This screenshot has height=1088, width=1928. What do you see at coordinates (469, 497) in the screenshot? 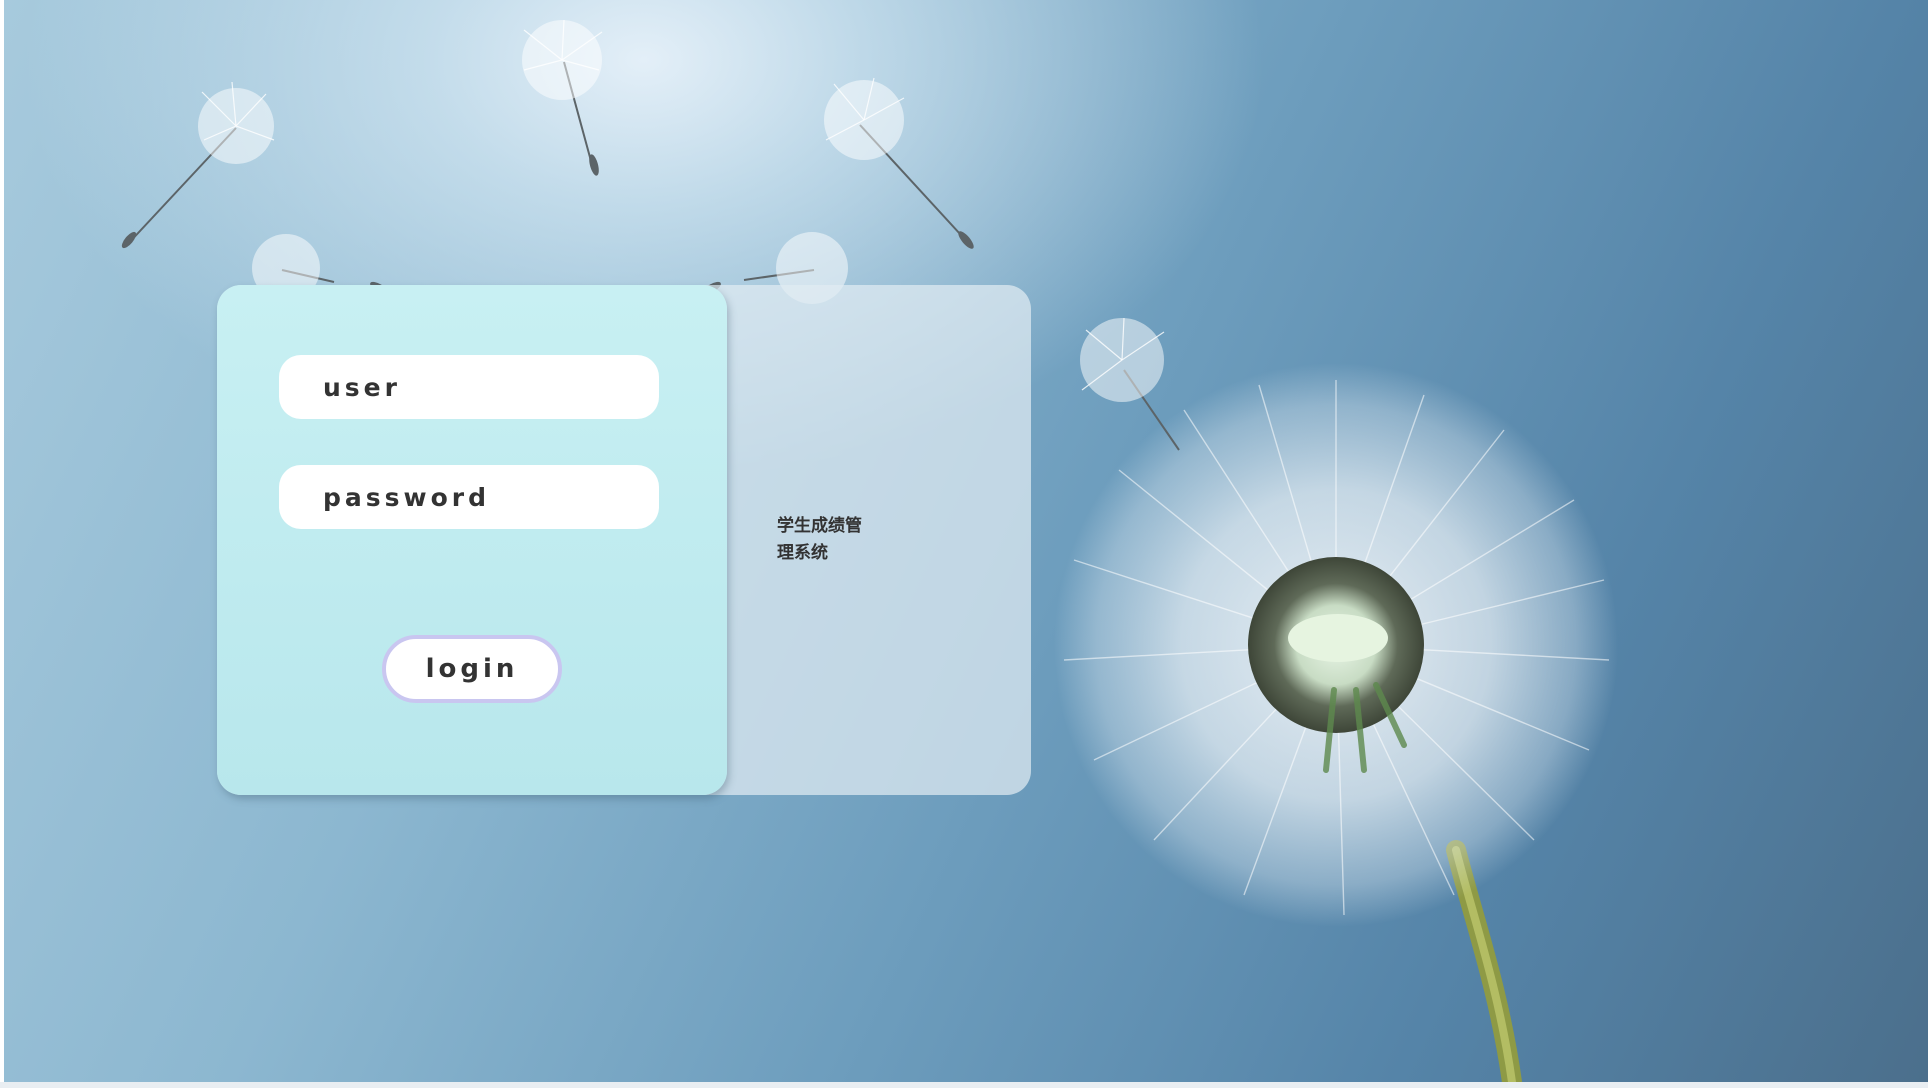
I see `password-input` at bounding box center [469, 497].